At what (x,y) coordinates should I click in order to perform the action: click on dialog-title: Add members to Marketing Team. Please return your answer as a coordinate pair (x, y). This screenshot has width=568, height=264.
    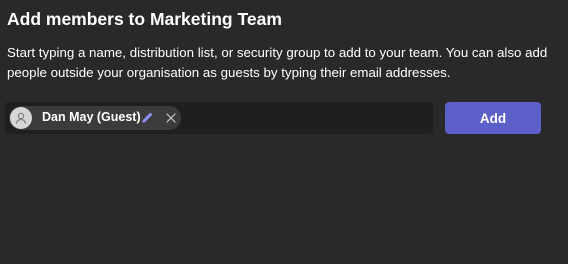
    Looking at the image, I should click on (144, 19).